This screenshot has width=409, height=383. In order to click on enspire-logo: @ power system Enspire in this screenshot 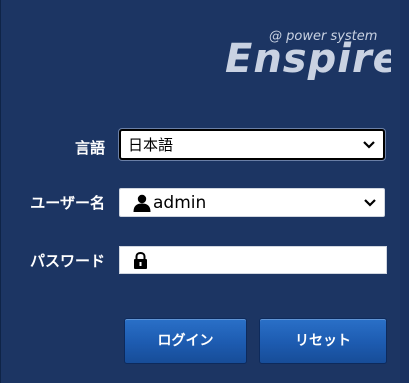, I will do `click(306, 50)`.